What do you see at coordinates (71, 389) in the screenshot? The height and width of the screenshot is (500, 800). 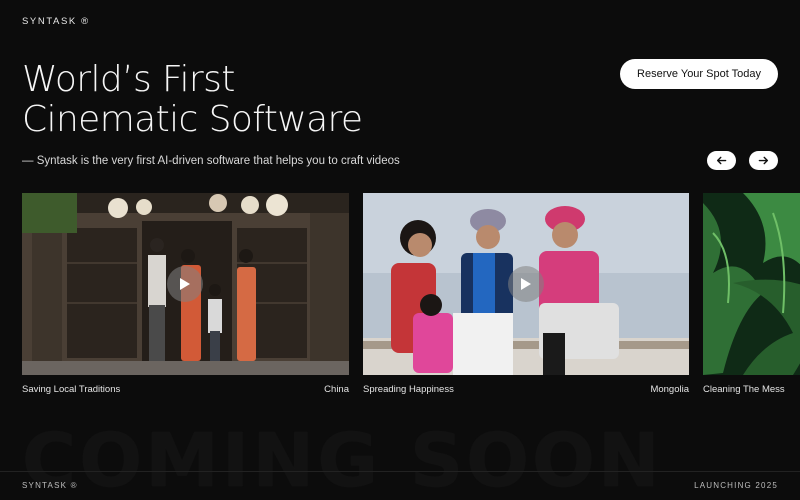 I see `video-card-title: Saving Local Traditions` at bounding box center [71, 389].